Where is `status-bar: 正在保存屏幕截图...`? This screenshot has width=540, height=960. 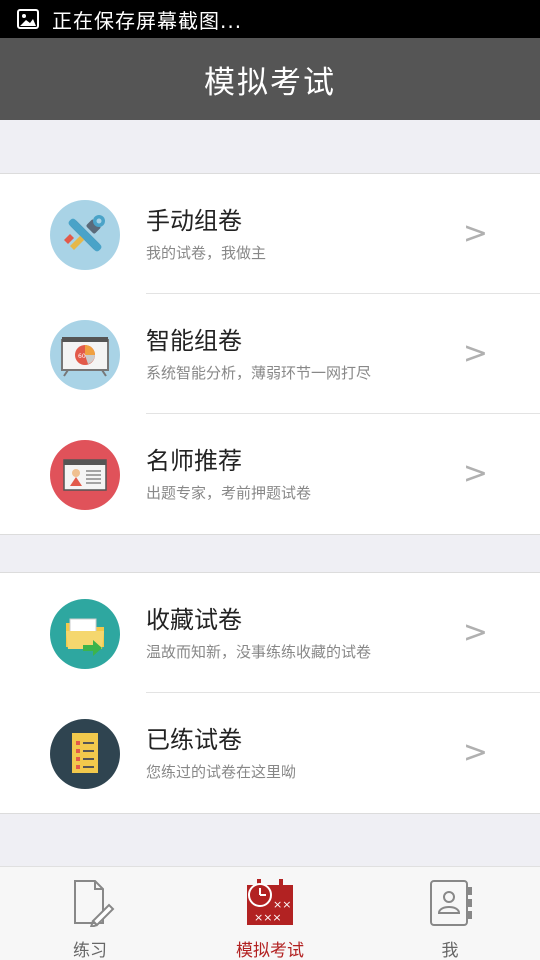 status-bar: 正在保存屏幕截图... is located at coordinates (270, 19).